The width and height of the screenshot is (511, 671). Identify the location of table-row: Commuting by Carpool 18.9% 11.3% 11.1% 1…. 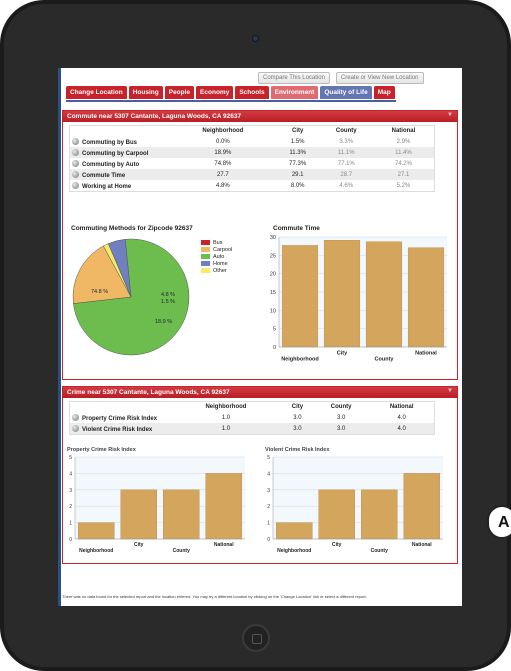
(252, 152).